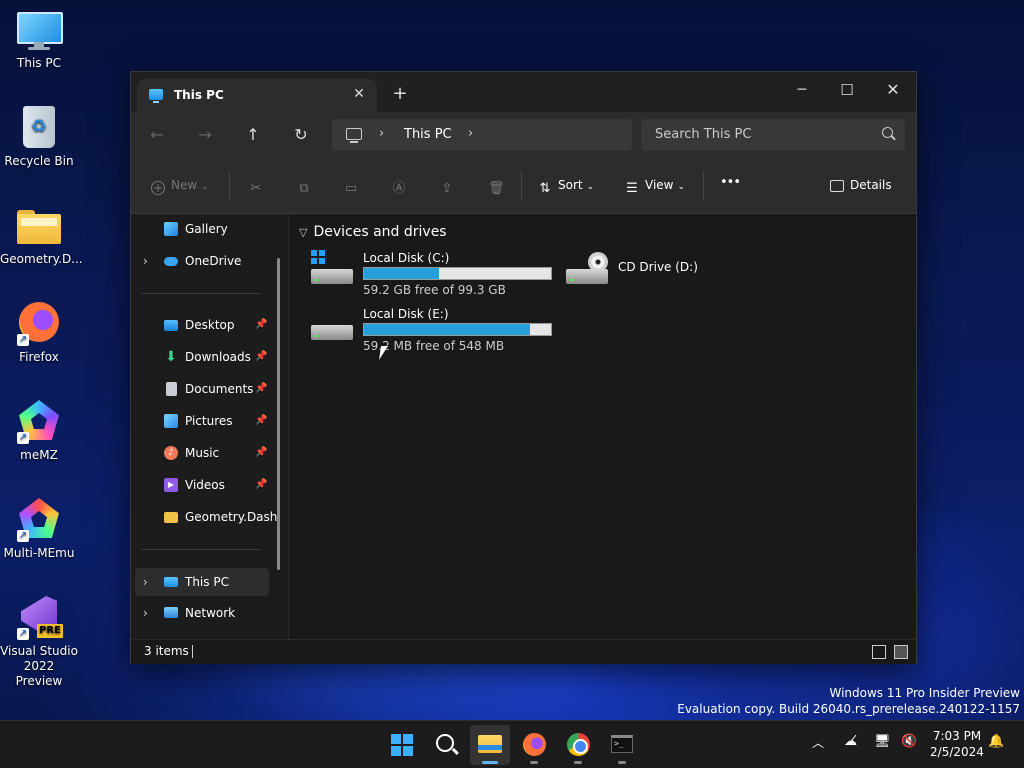 The height and width of the screenshot is (768, 1024). I want to click on onedrive-offline-icon: ☁̸, so click(850, 741).